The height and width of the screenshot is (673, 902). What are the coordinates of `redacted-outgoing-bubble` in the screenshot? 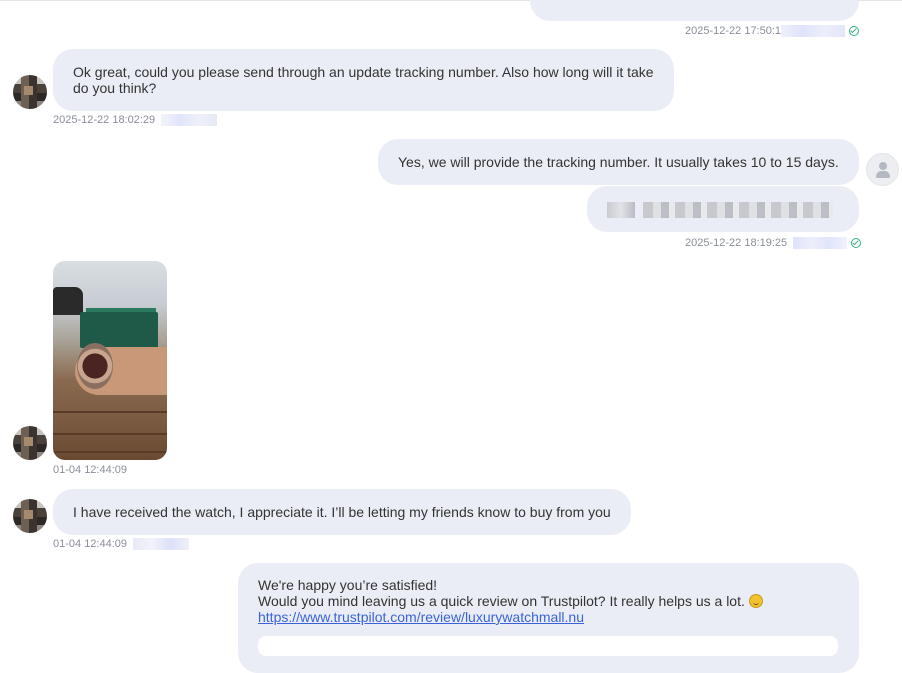 It's located at (723, 209).